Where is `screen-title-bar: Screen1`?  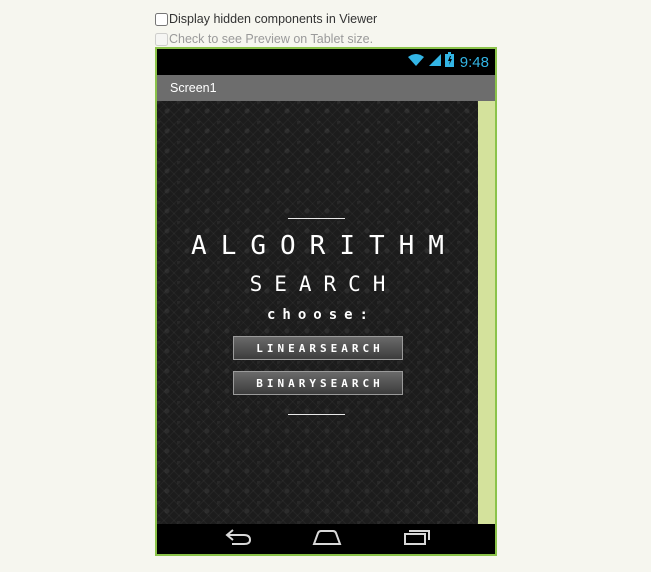
screen-title-bar: Screen1 is located at coordinates (326, 88).